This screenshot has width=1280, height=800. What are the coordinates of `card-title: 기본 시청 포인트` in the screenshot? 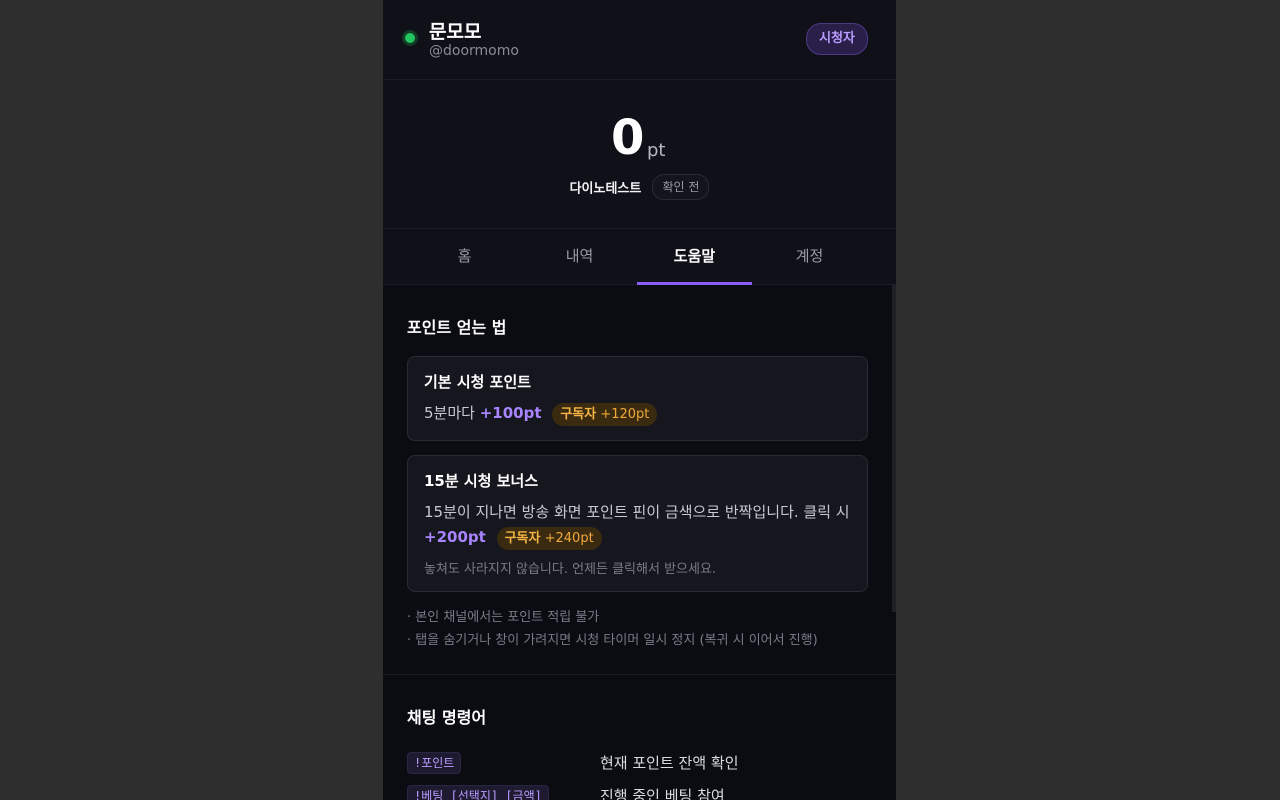 It's located at (478, 382).